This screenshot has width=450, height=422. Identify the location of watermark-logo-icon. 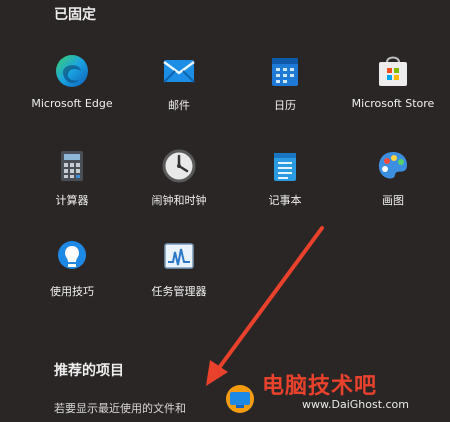
(240, 399).